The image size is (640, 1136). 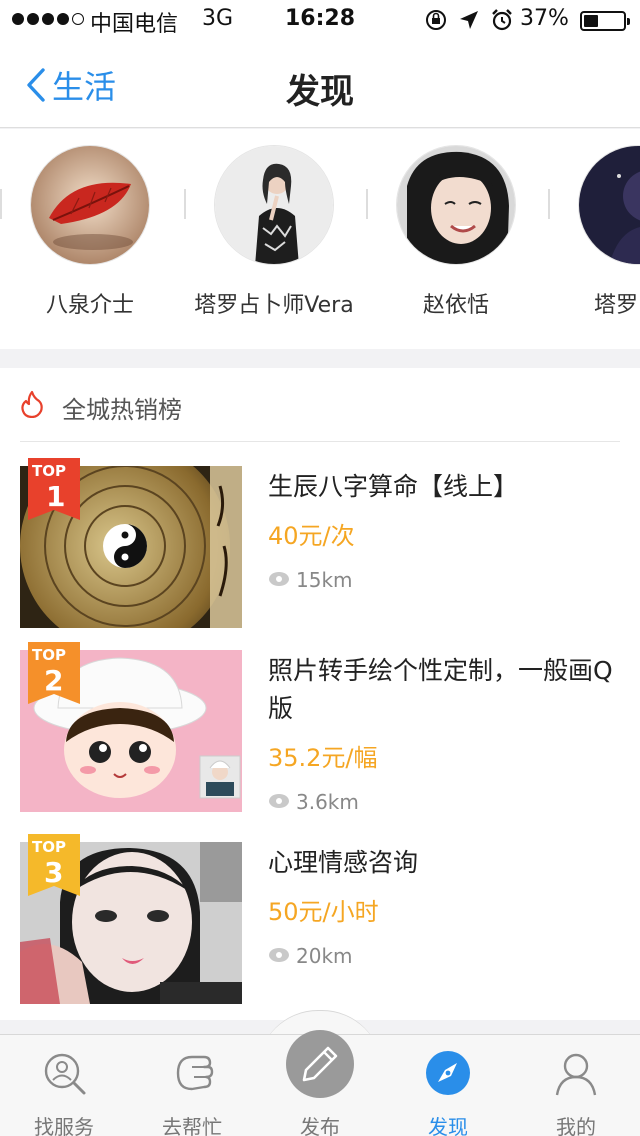 What do you see at coordinates (56, 496) in the screenshot?
I see `rank-number: 1` at bounding box center [56, 496].